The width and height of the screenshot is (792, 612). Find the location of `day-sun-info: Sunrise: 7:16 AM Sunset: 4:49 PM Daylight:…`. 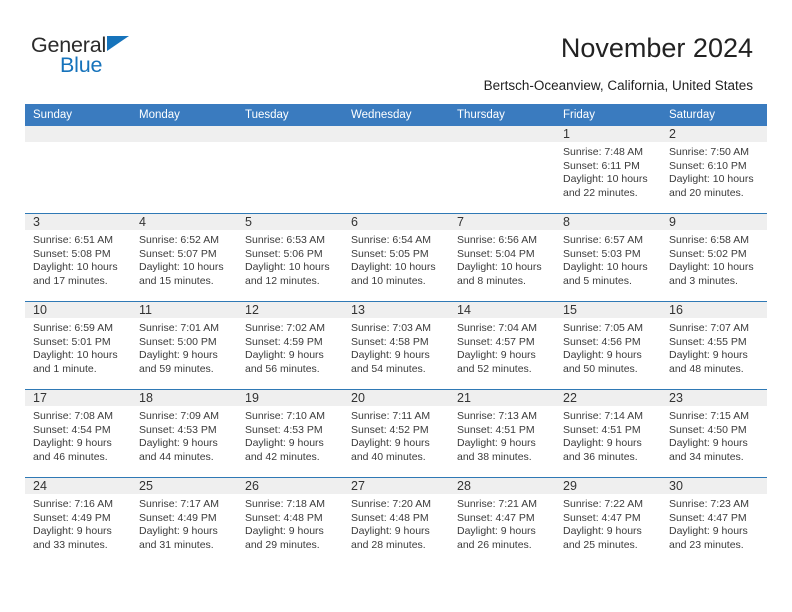

day-sun-info: Sunrise: 7:16 AM Sunset: 4:49 PM Daylight:… is located at coordinates (78, 523).